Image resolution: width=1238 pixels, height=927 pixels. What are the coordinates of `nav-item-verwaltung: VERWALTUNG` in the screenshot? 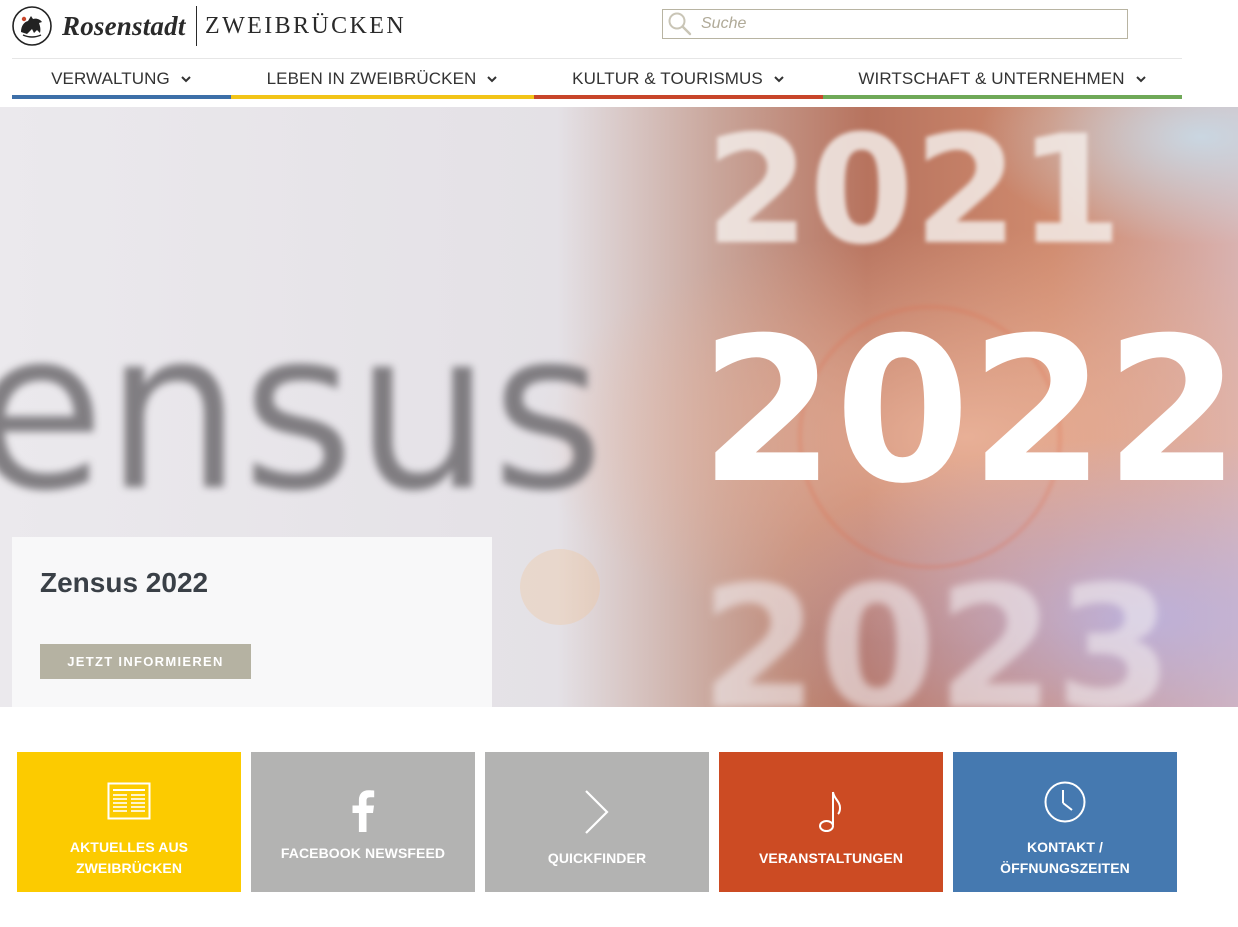 It's located at (121, 79).